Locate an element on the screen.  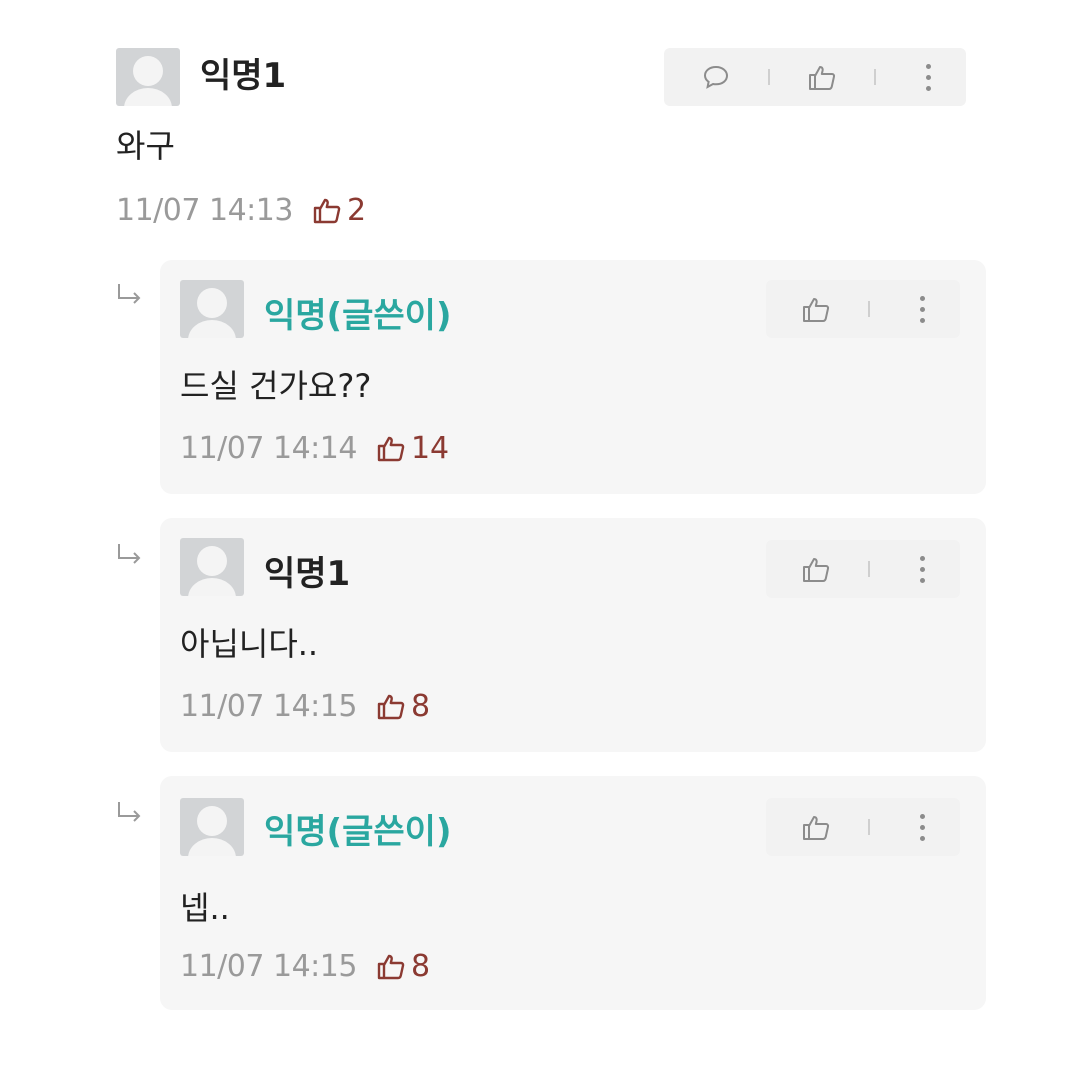
comment-text: 와구 is located at coordinates (145, 146).